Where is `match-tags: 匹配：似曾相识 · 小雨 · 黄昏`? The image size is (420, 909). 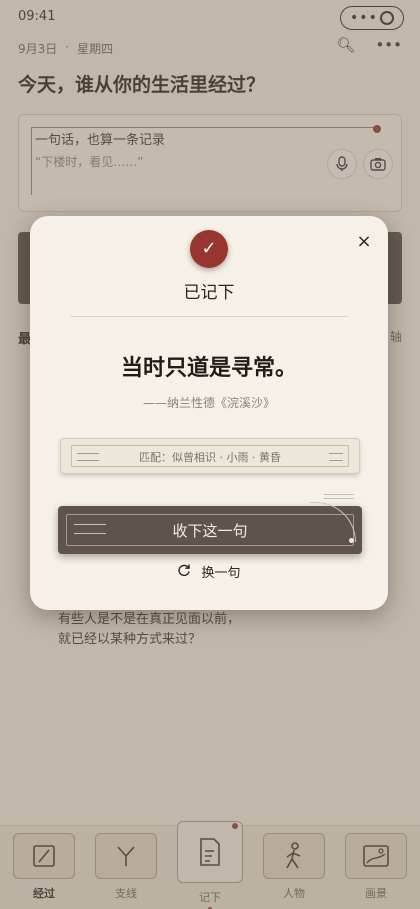 match-tags: 匹配：似曾相识 · 小雨 · 黄昏 is located at coordinates (210, 457).